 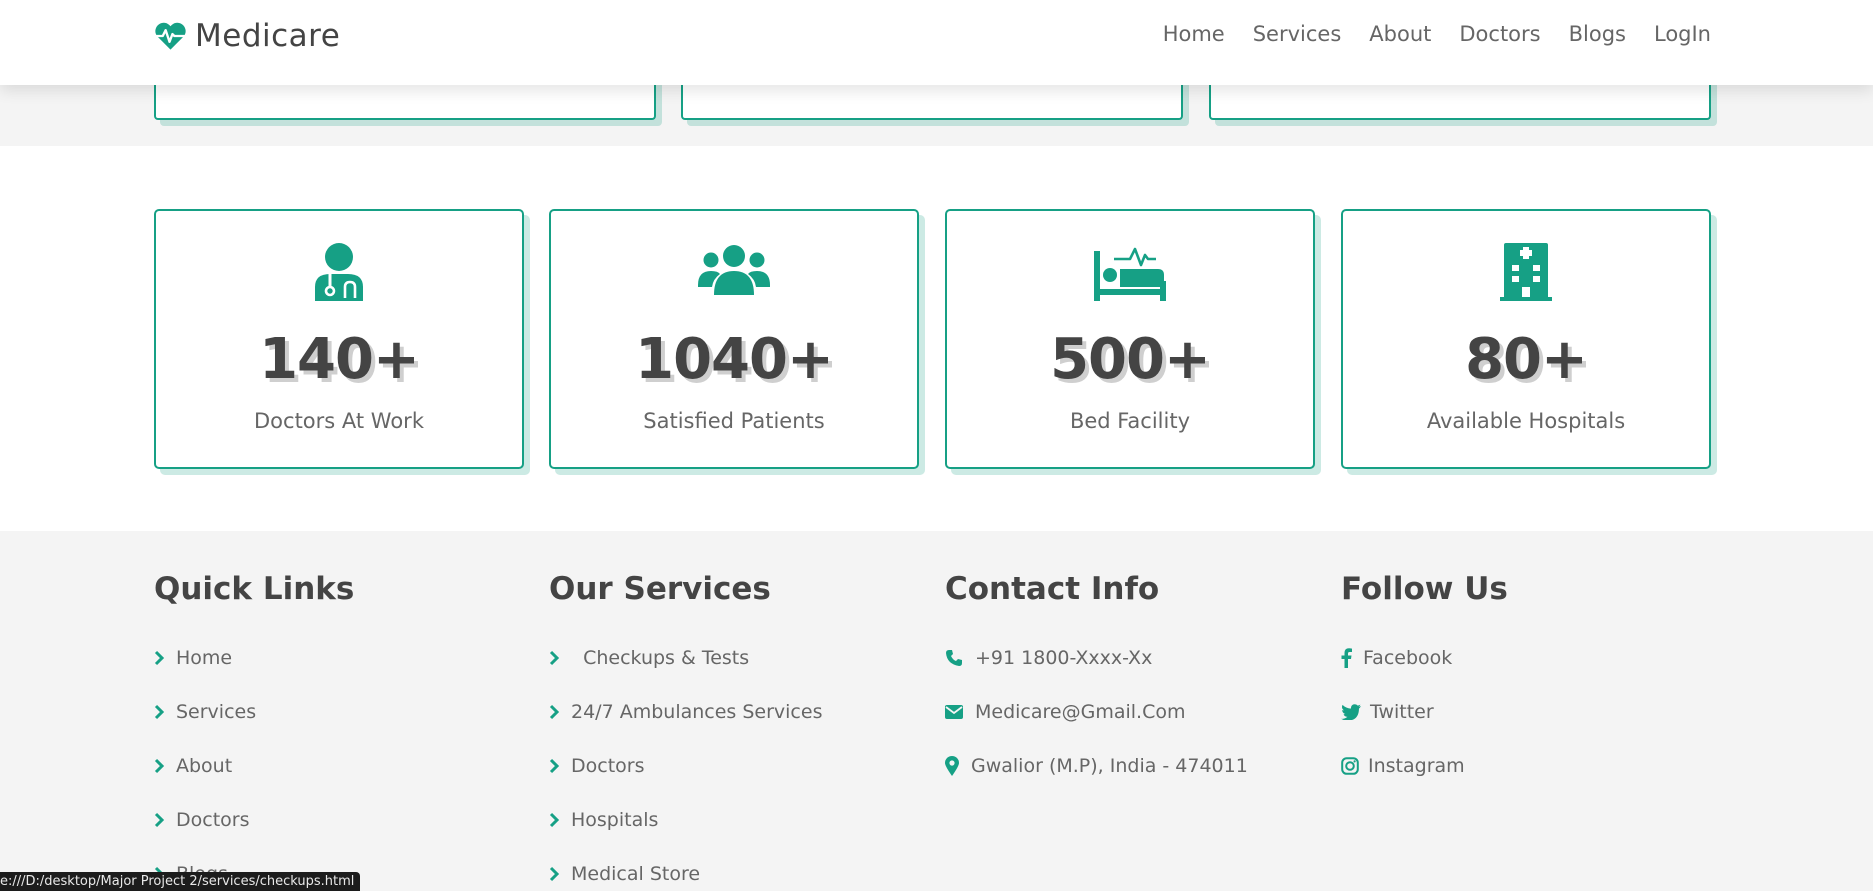 What do you see at coordinates (1354, 766) in the screenshot?
I see `instagram-icon` at bounding box center [1354, 766].